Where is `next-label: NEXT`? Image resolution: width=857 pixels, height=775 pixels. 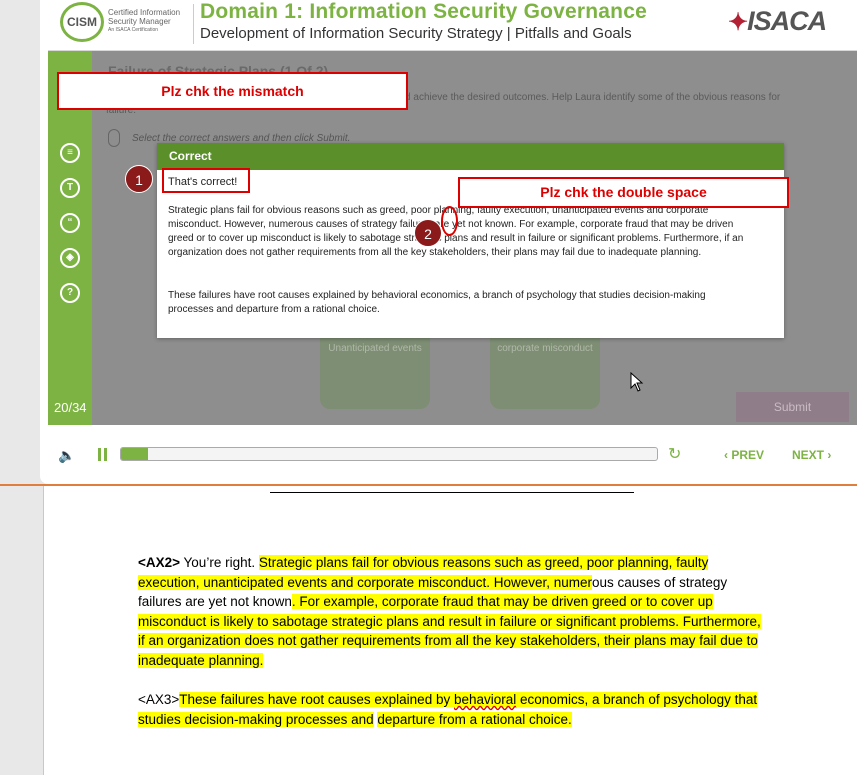
next-label: NEXT is located at coordinates (808, 455).